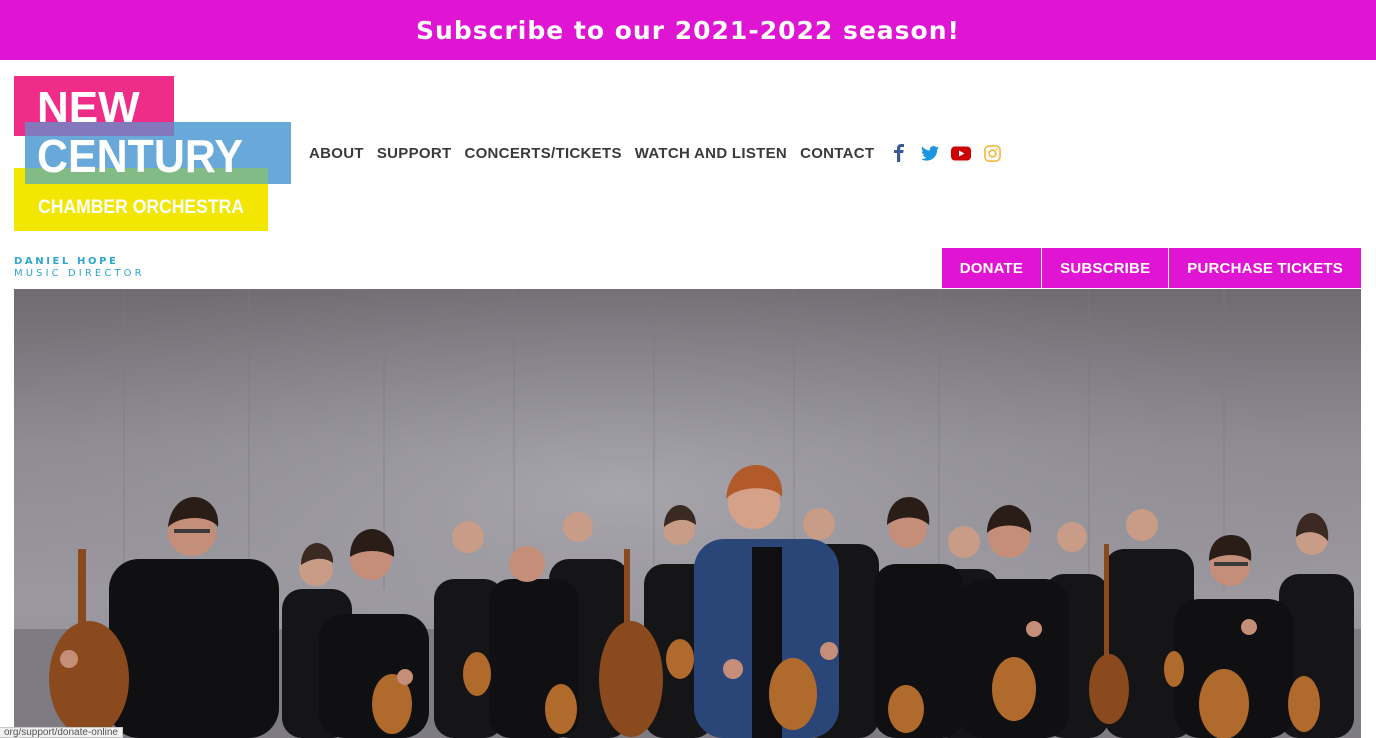  I want to click on social-links, so click(949, 153).